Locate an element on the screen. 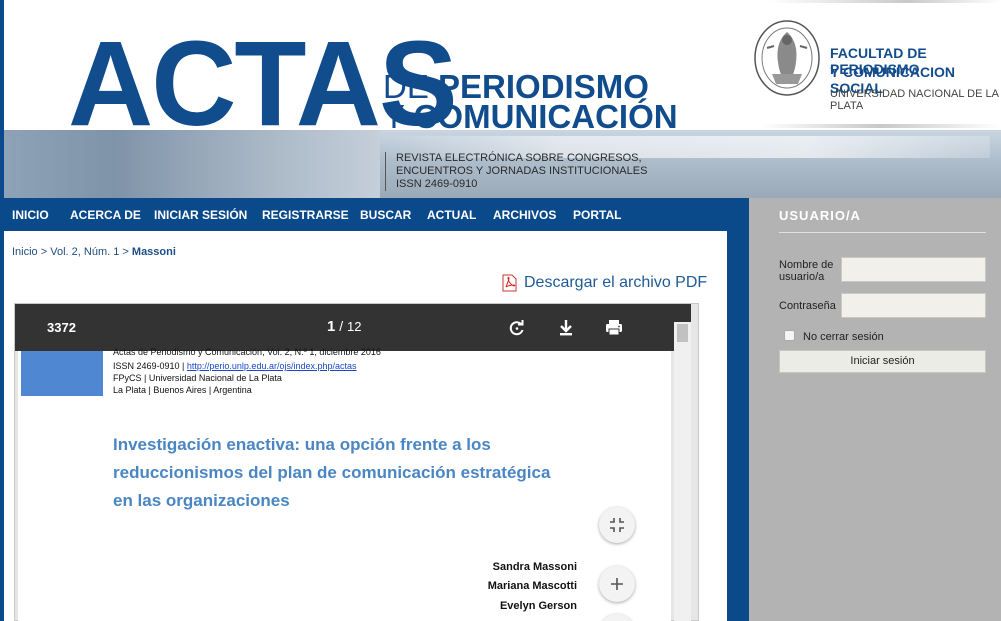 This screenshot has width=1001, height=621. username-field is located at coordinates (913, 269).